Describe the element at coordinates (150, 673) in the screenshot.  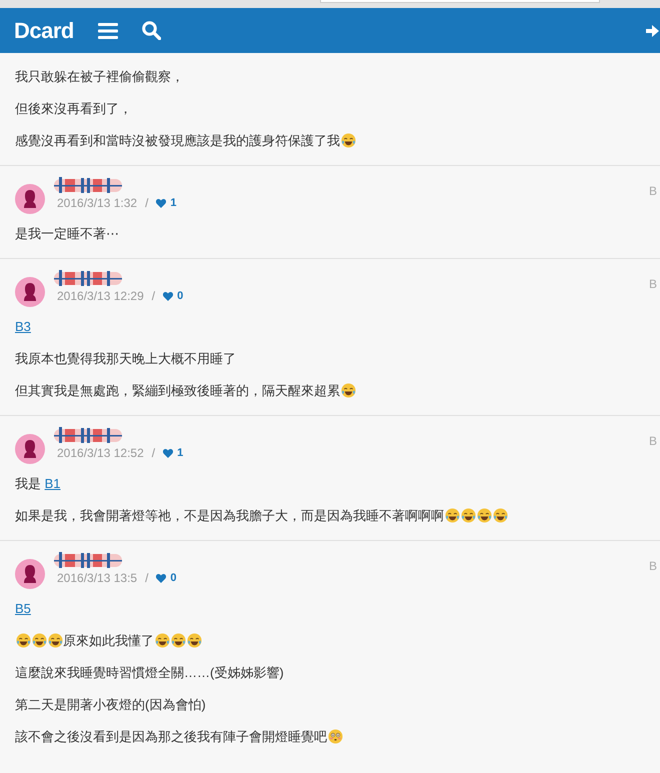
I see `comment-text: 這麼說來我睡覺時習慣燈全關……(受姊姊影響)` at that location.